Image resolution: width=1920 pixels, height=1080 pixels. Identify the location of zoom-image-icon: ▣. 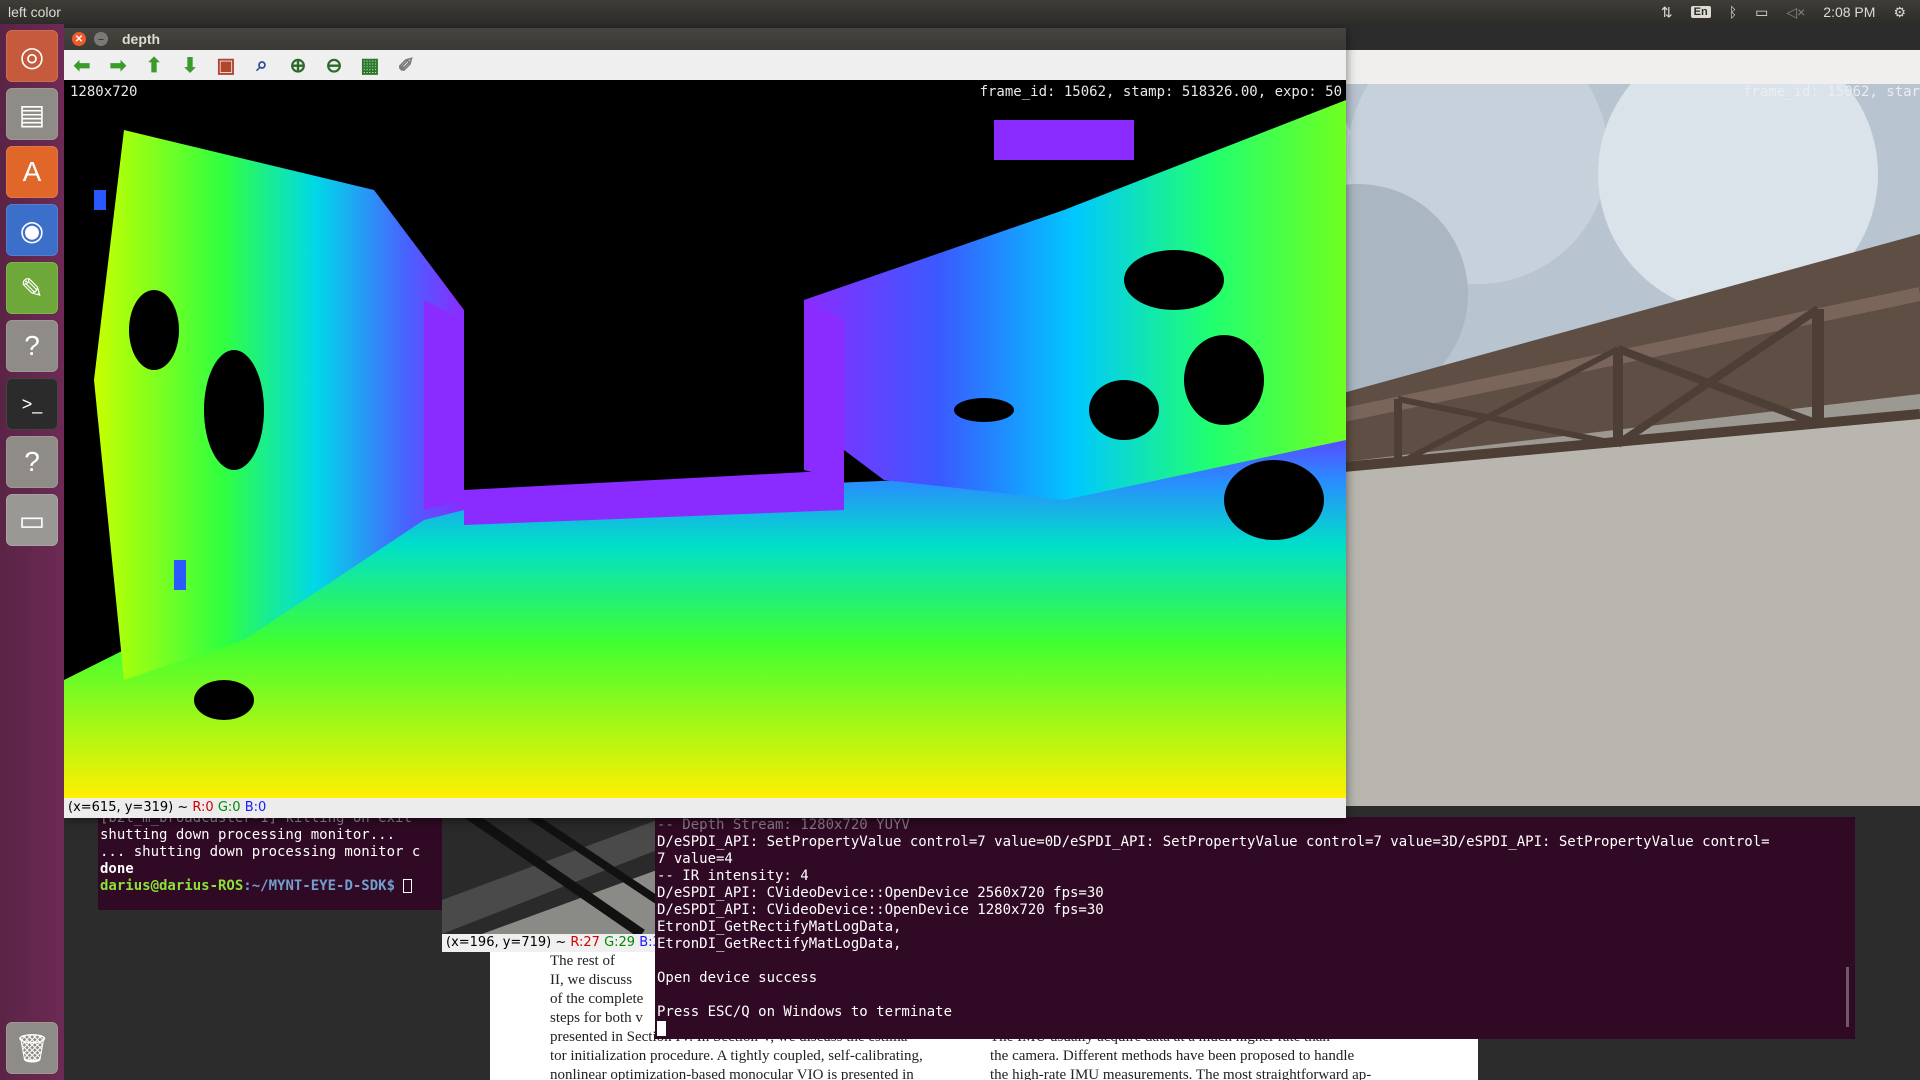
(226, 65).